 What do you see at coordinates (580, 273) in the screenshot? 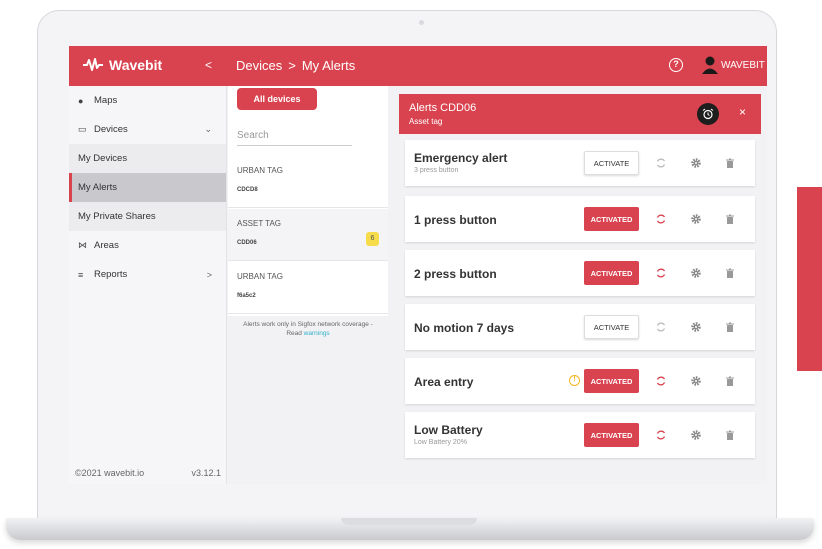
I see `alert-card-2-press: 2 press button ACTIVATED` at bounding box center [580, 273].